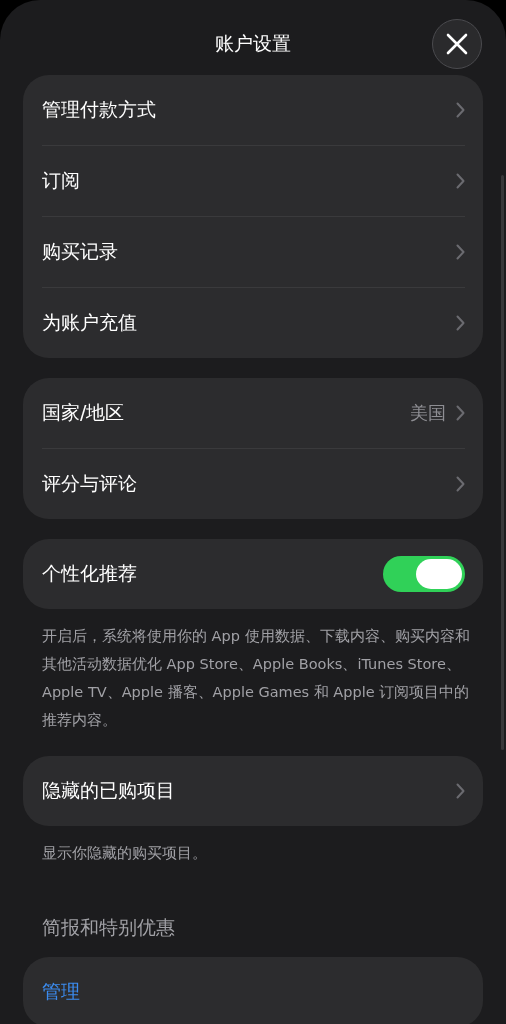 The width and height of the screenshot is (506, 1024). Describe the element at coordinates (253, 181) in the screenshot. I see `settings-row: 订阅` at that location.